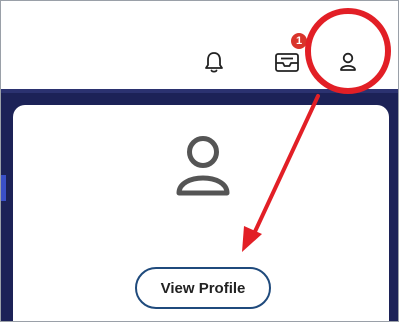 The width and height of the screenshot is (399, 322). I want to click on view-profile-button: View Profile, so click(203, 288).